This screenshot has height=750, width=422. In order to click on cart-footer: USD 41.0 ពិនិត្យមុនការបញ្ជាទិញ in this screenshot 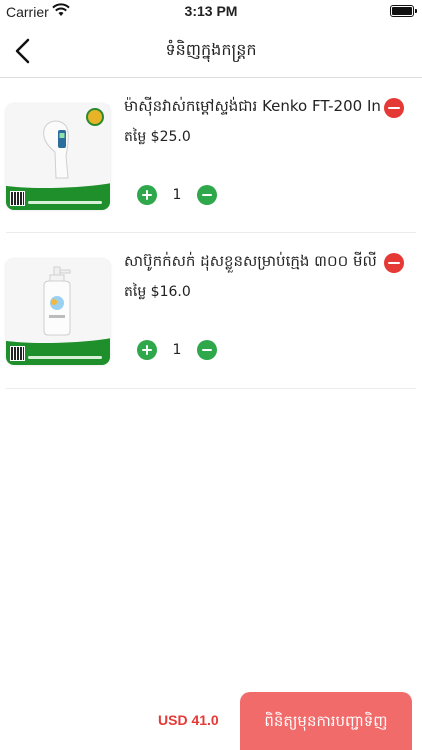, I will do `click(211, 721)`.